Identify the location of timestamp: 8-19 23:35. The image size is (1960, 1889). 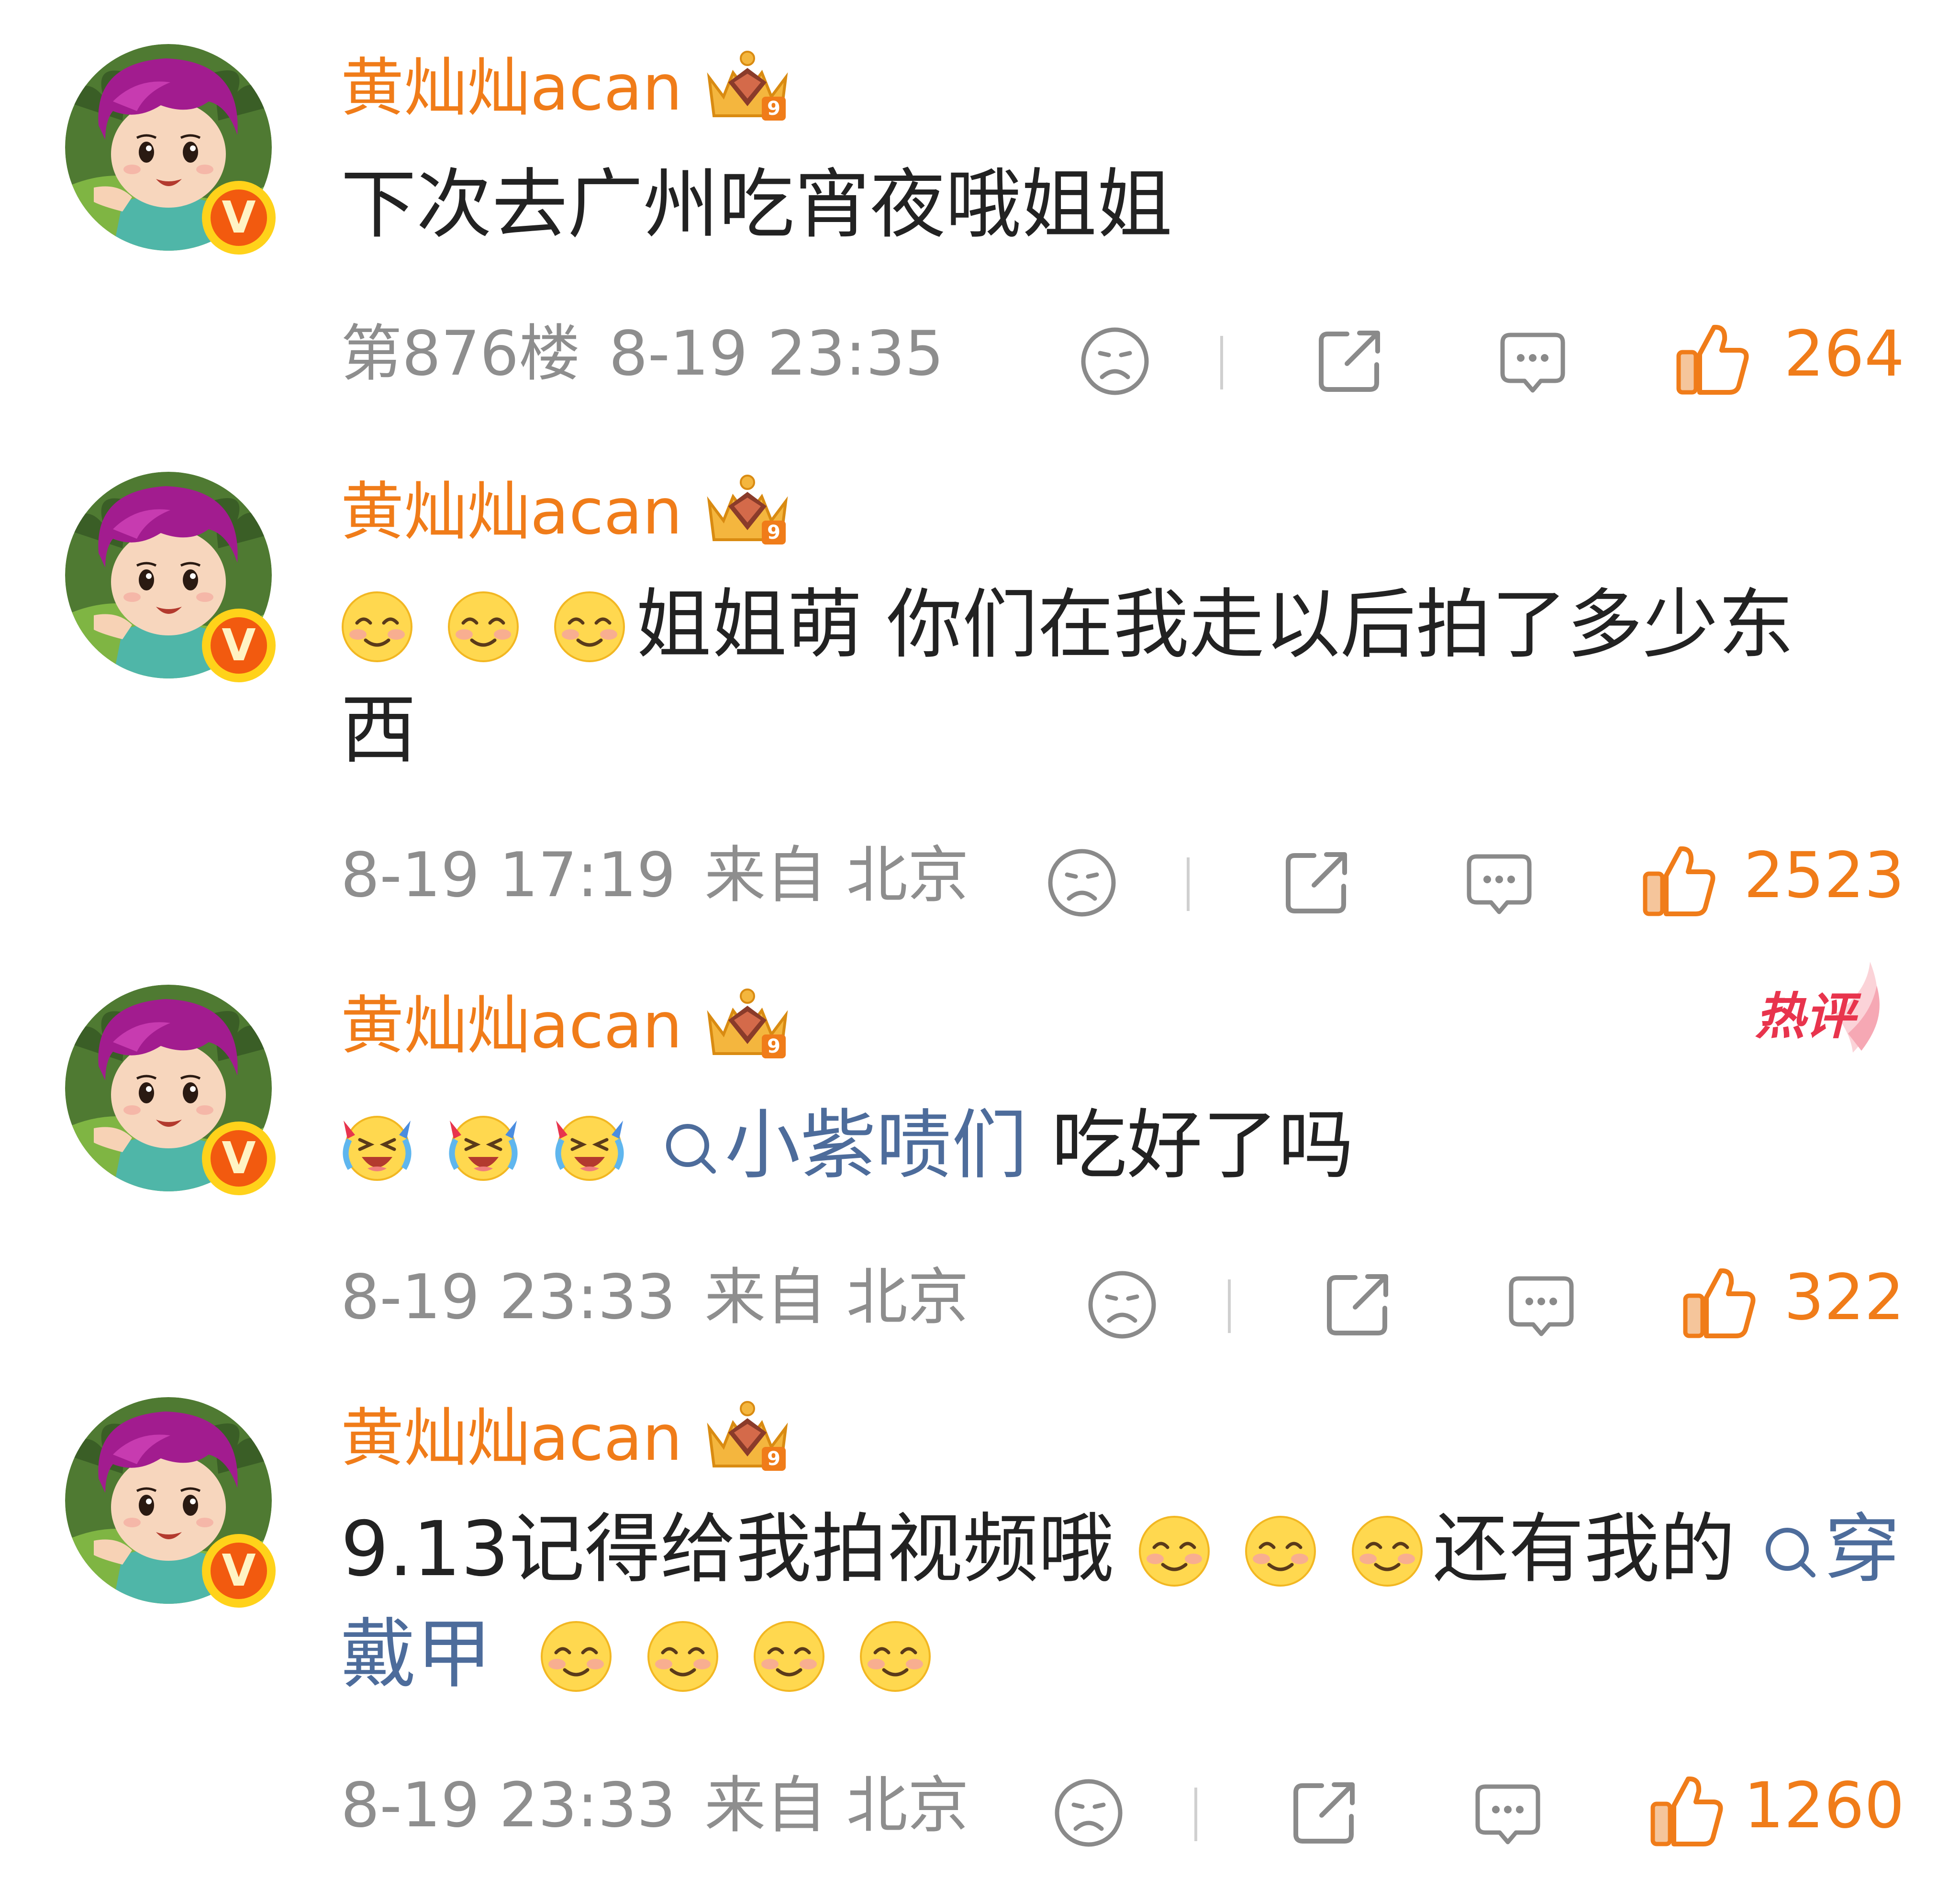
(777, 353).